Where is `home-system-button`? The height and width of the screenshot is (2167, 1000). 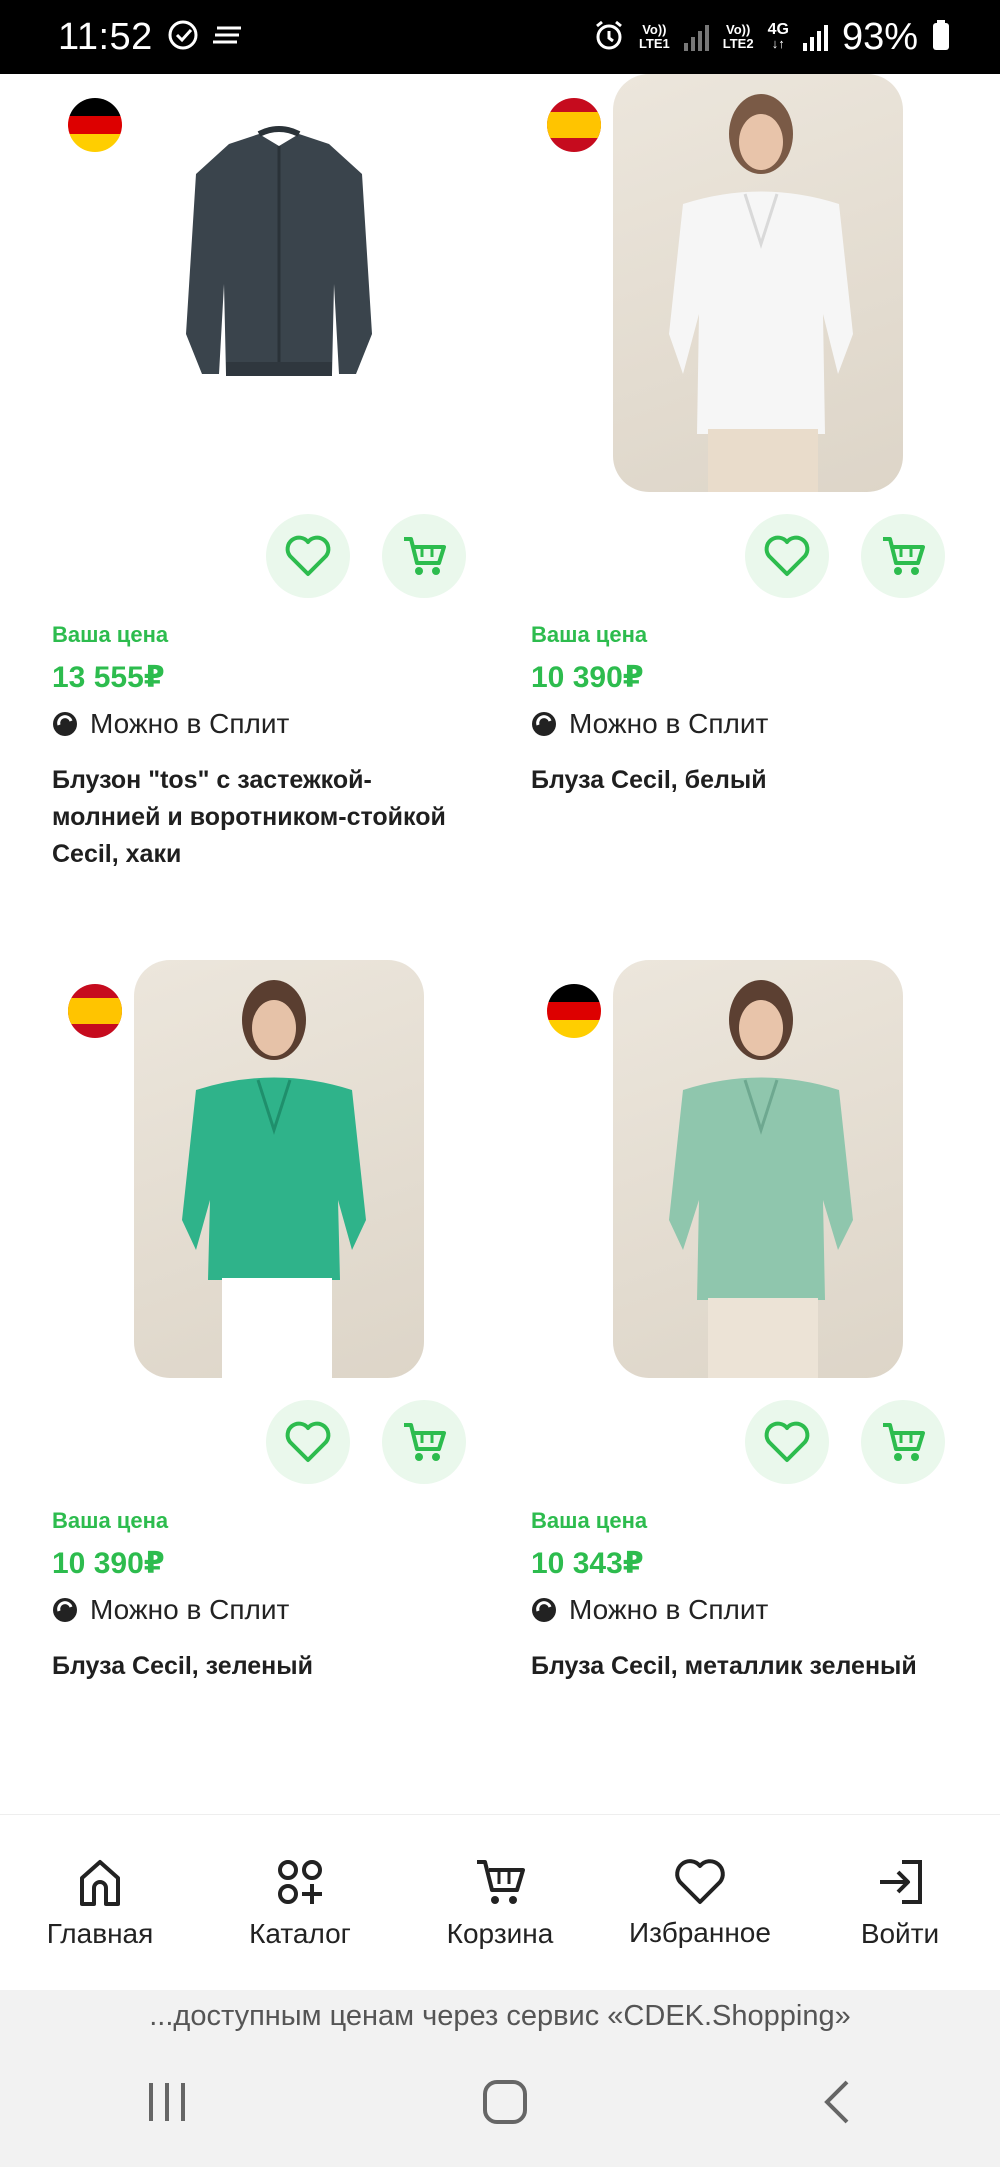 home-system-button is located at coordinates (505, 2104).